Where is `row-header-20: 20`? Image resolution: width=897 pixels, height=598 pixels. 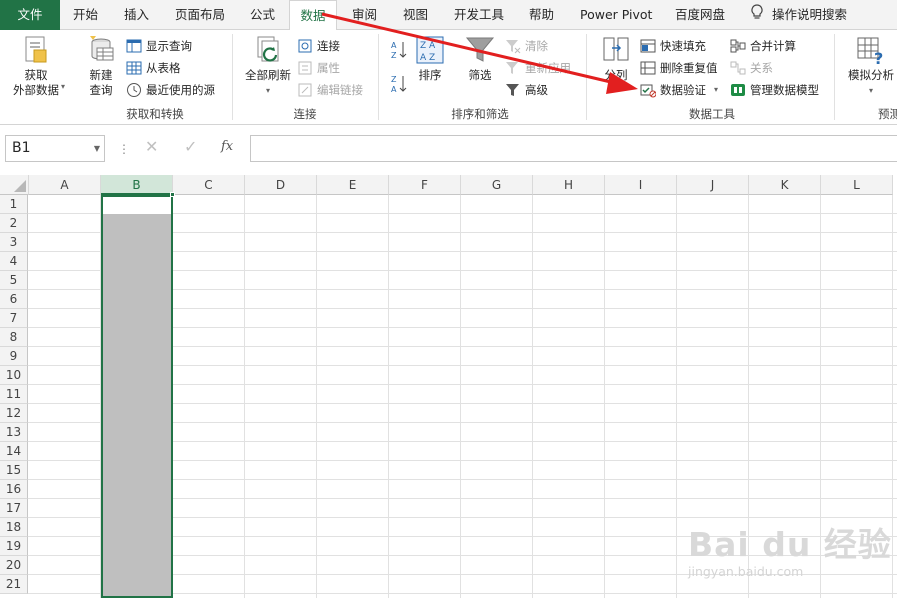 row-header-20: 20 is located at coordinates (14, 565).